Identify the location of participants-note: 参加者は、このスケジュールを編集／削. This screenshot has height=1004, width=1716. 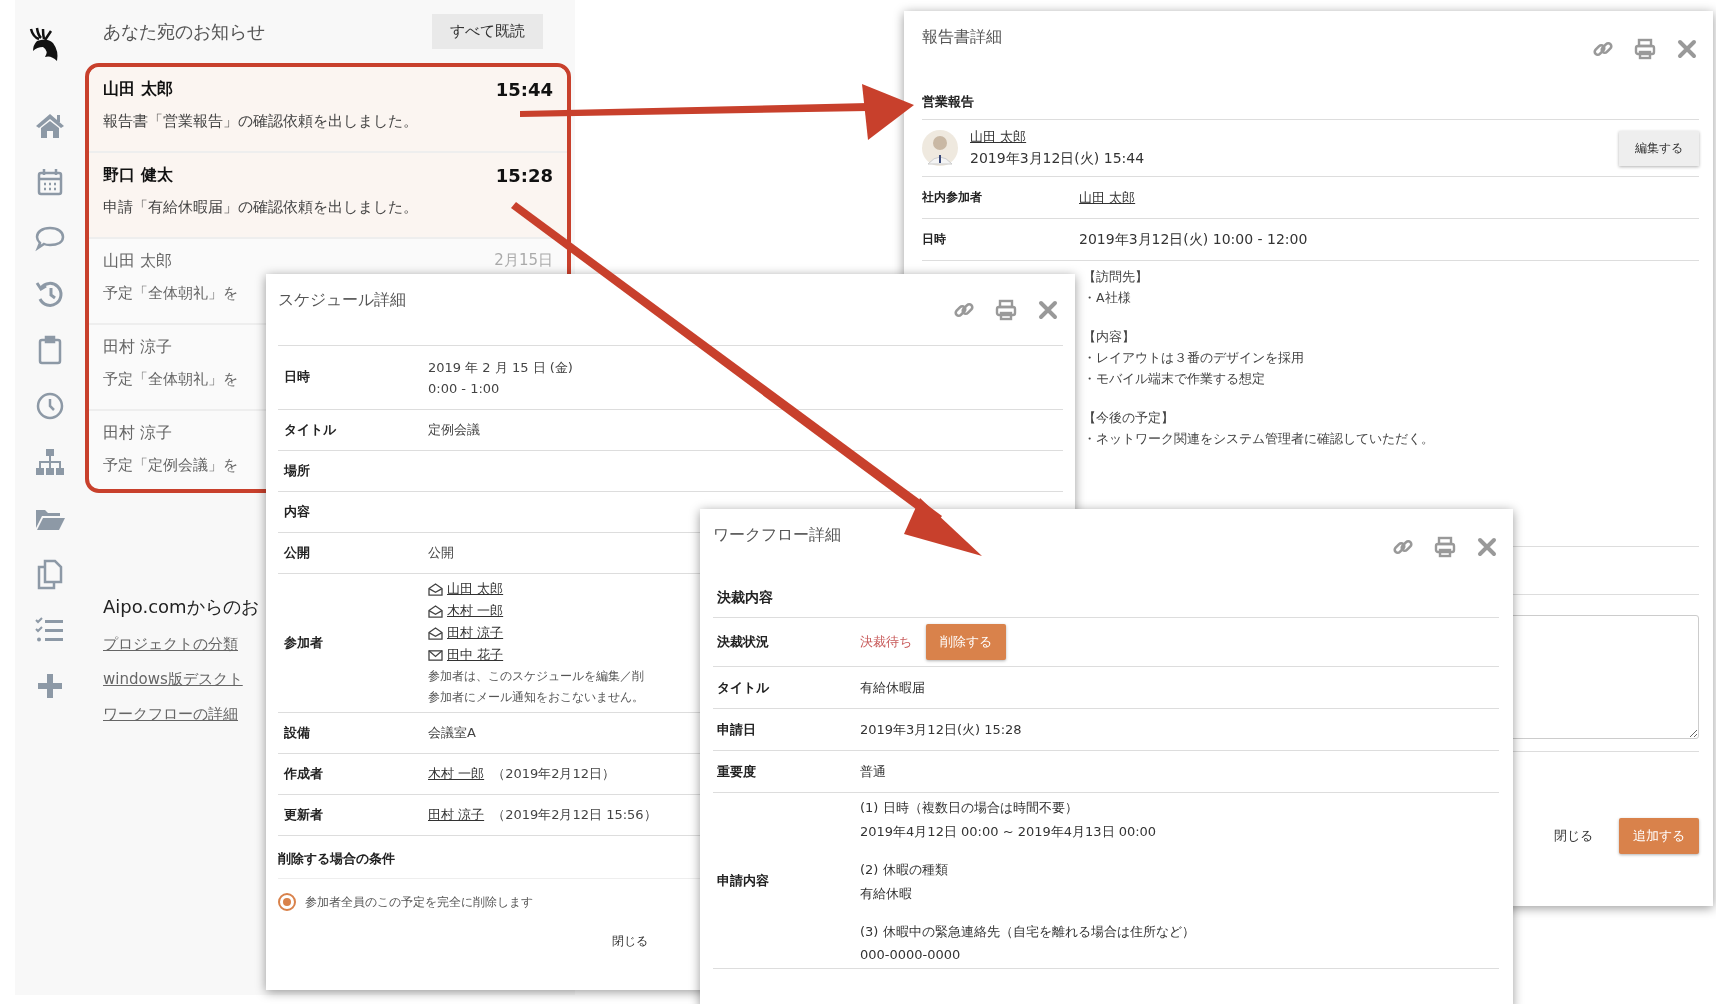
(536, 676).